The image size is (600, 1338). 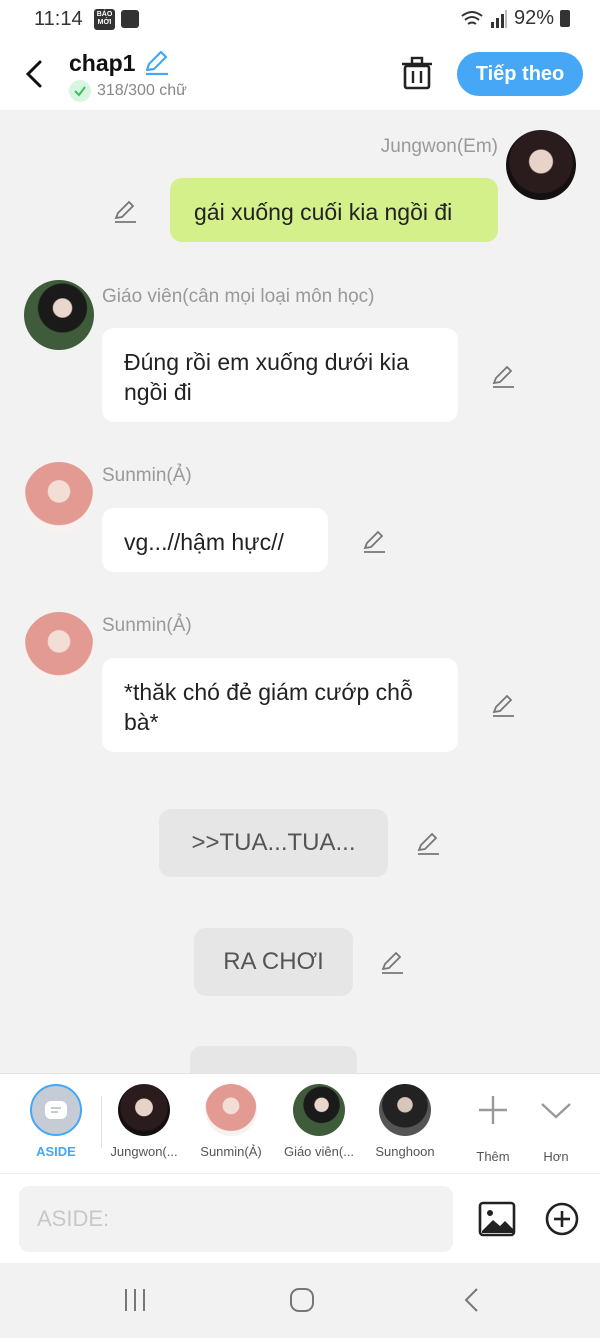 What do you see at coordinates (273, 1059) in the screenshot?
I see `aside-bubble-partial` at bounding box center [273, 1059].